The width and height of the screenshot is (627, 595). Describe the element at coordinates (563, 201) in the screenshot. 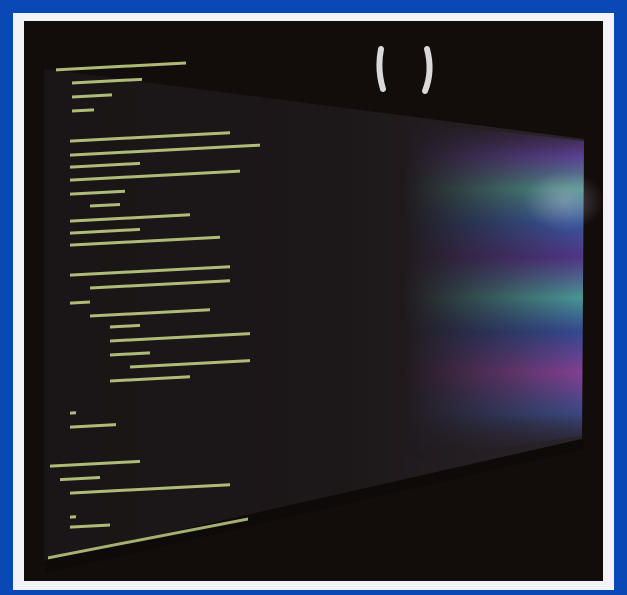

I see `glow-highlight` at that location.